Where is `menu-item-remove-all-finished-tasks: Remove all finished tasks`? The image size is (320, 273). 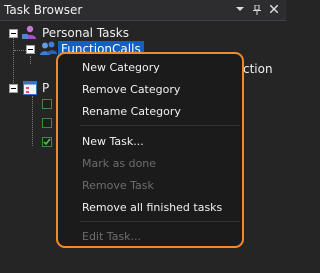
menu-item-remove-all-finished-tasks: Remove all finished tasks is located at coordinates (152, 208).